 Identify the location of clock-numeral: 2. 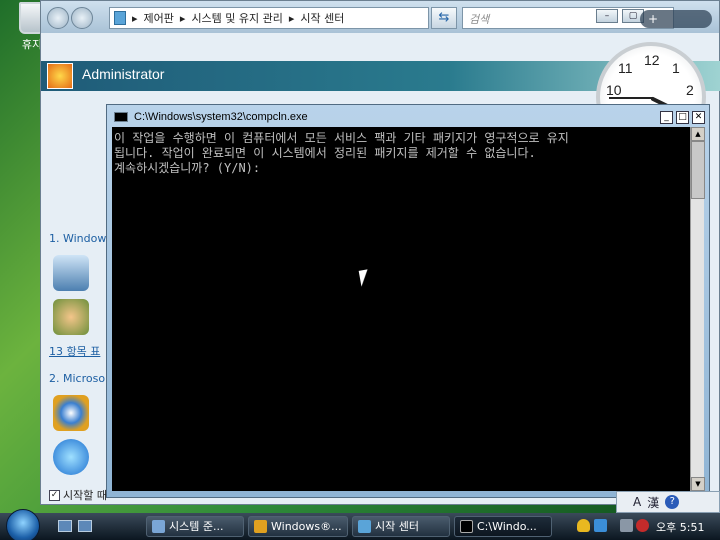
(690, 90).